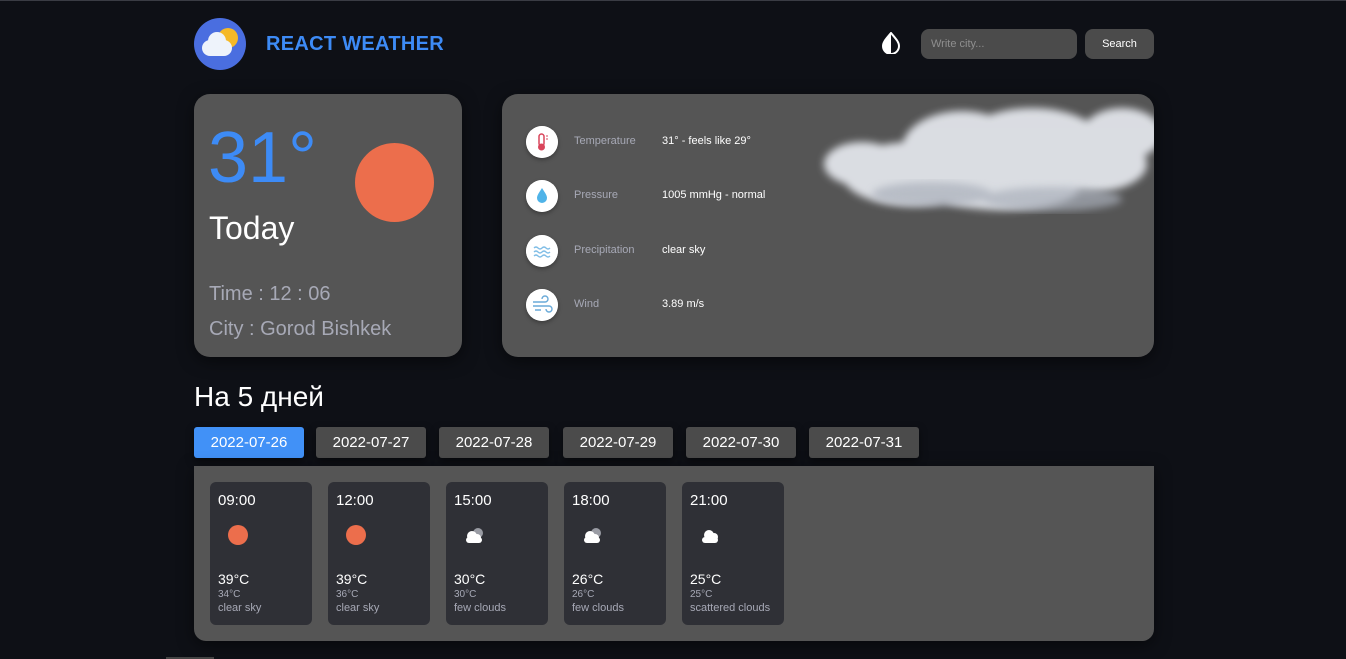  What do you see at coordinates (591, 500) in the screenshot?
I see `hour-time: 18:00` at bounding box center [591, 500].